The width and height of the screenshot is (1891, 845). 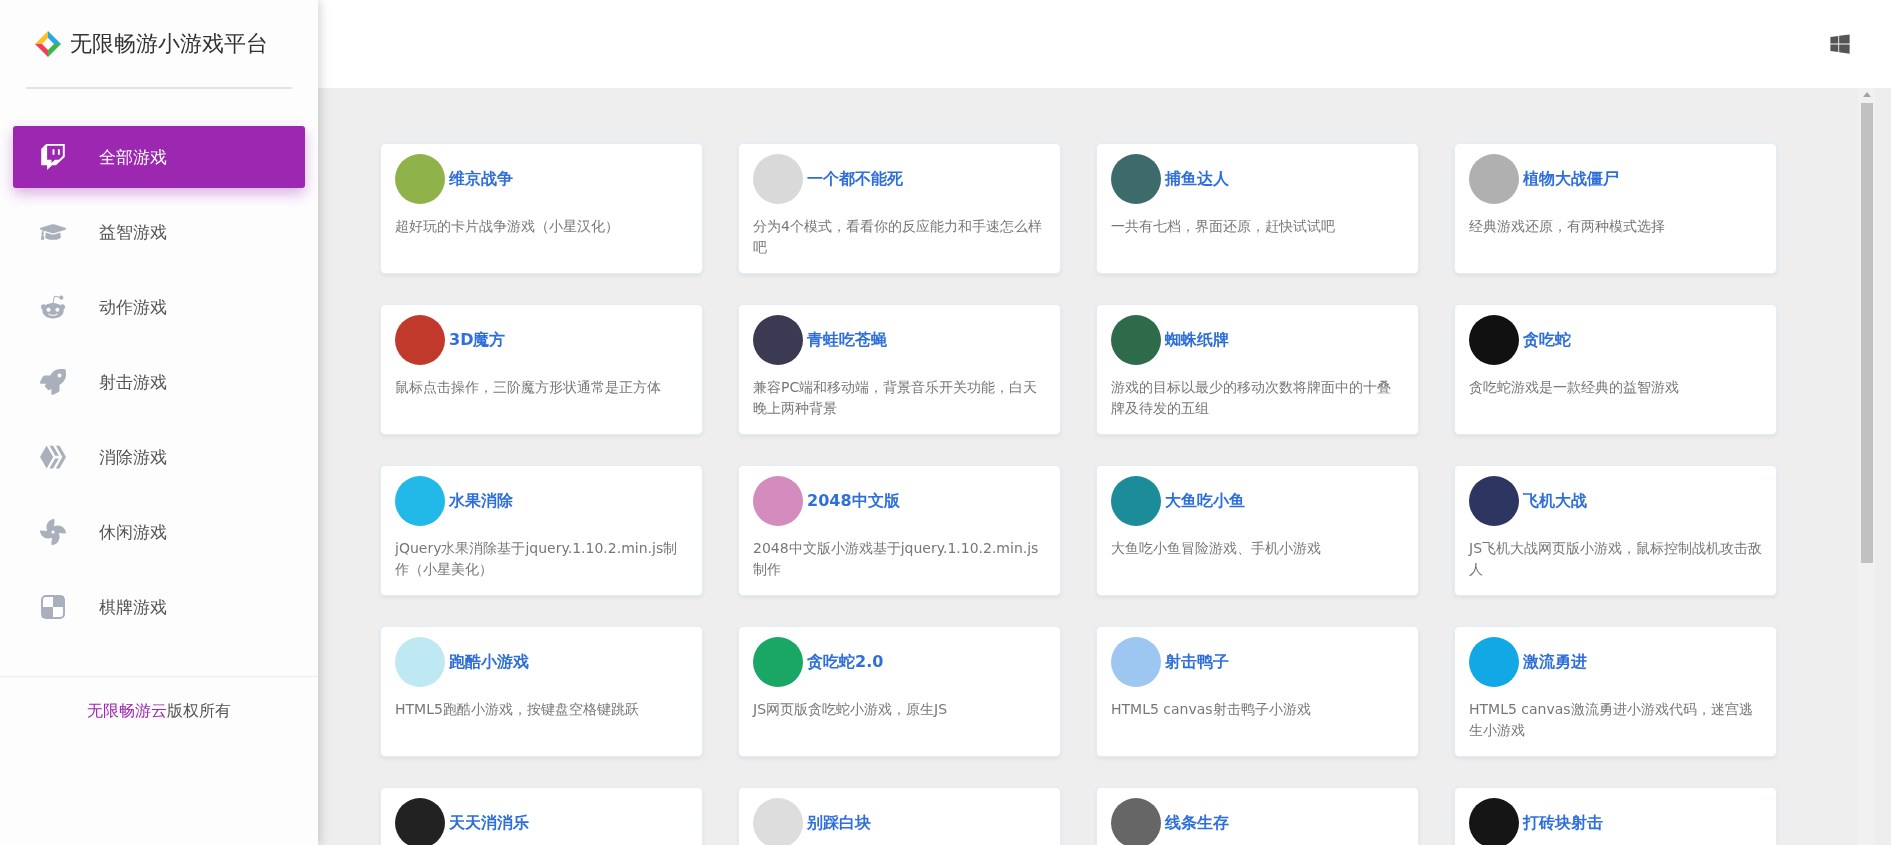 I want to click on game-card: 跑酷小游戏 HTML5跑酷小游戏，按键盘空格键跳跃, so click(x=541, y=691).